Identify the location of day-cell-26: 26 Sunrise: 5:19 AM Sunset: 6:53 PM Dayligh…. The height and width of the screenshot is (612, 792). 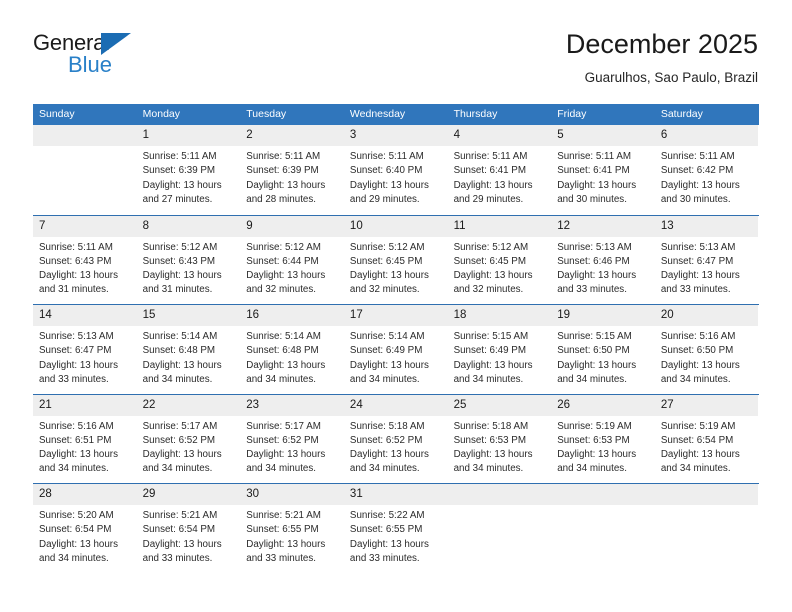
(603, 438).